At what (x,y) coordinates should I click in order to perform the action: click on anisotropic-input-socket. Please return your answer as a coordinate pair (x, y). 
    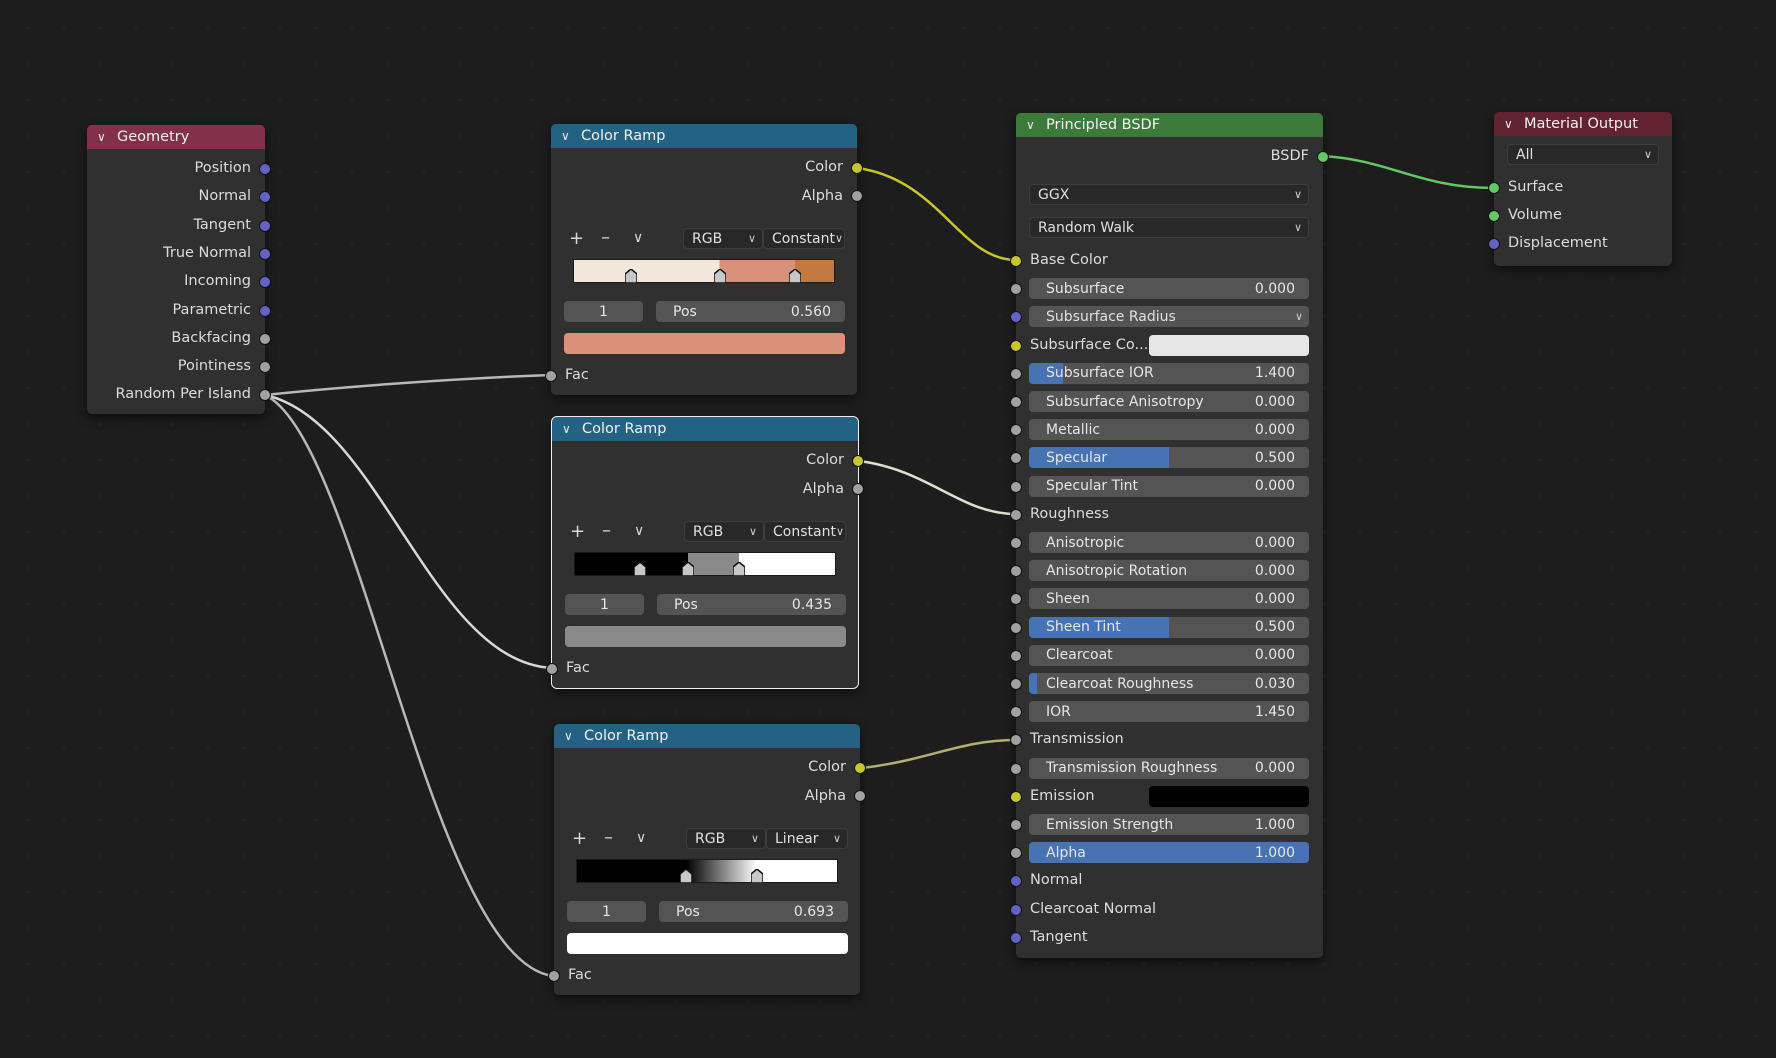
    Looking at the image, I should click on (1016, 543).